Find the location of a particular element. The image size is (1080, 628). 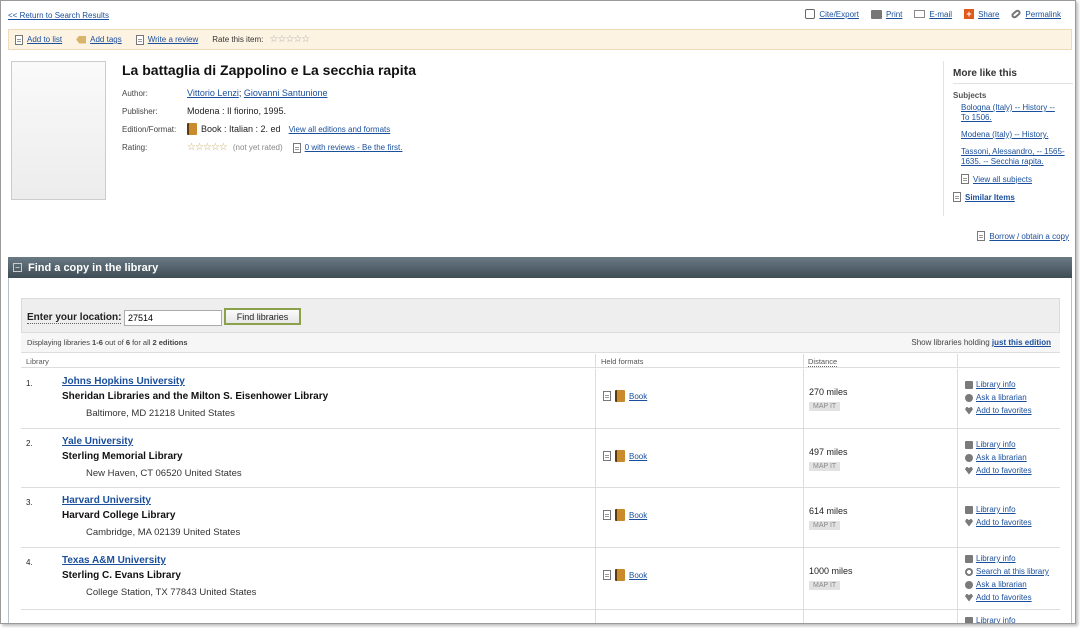

borrow-button: Borrow / obtain a copy is located at coordinates (1023, 236).